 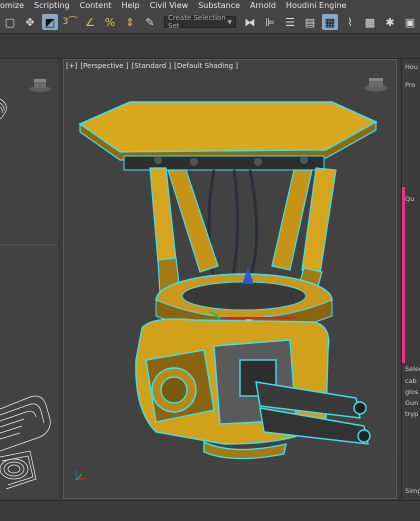 What do you see at coordinates (110, 22) in the screenshot?
I see `percent-snap-icon: %` at bounding box center [110, 22].